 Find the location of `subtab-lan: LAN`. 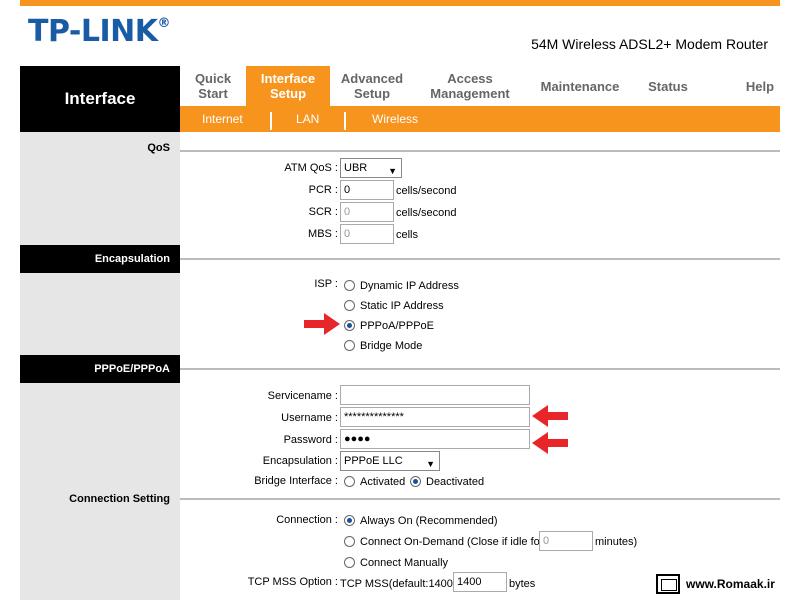

subtab-lan: LAN is located at coordinates (307, 119).